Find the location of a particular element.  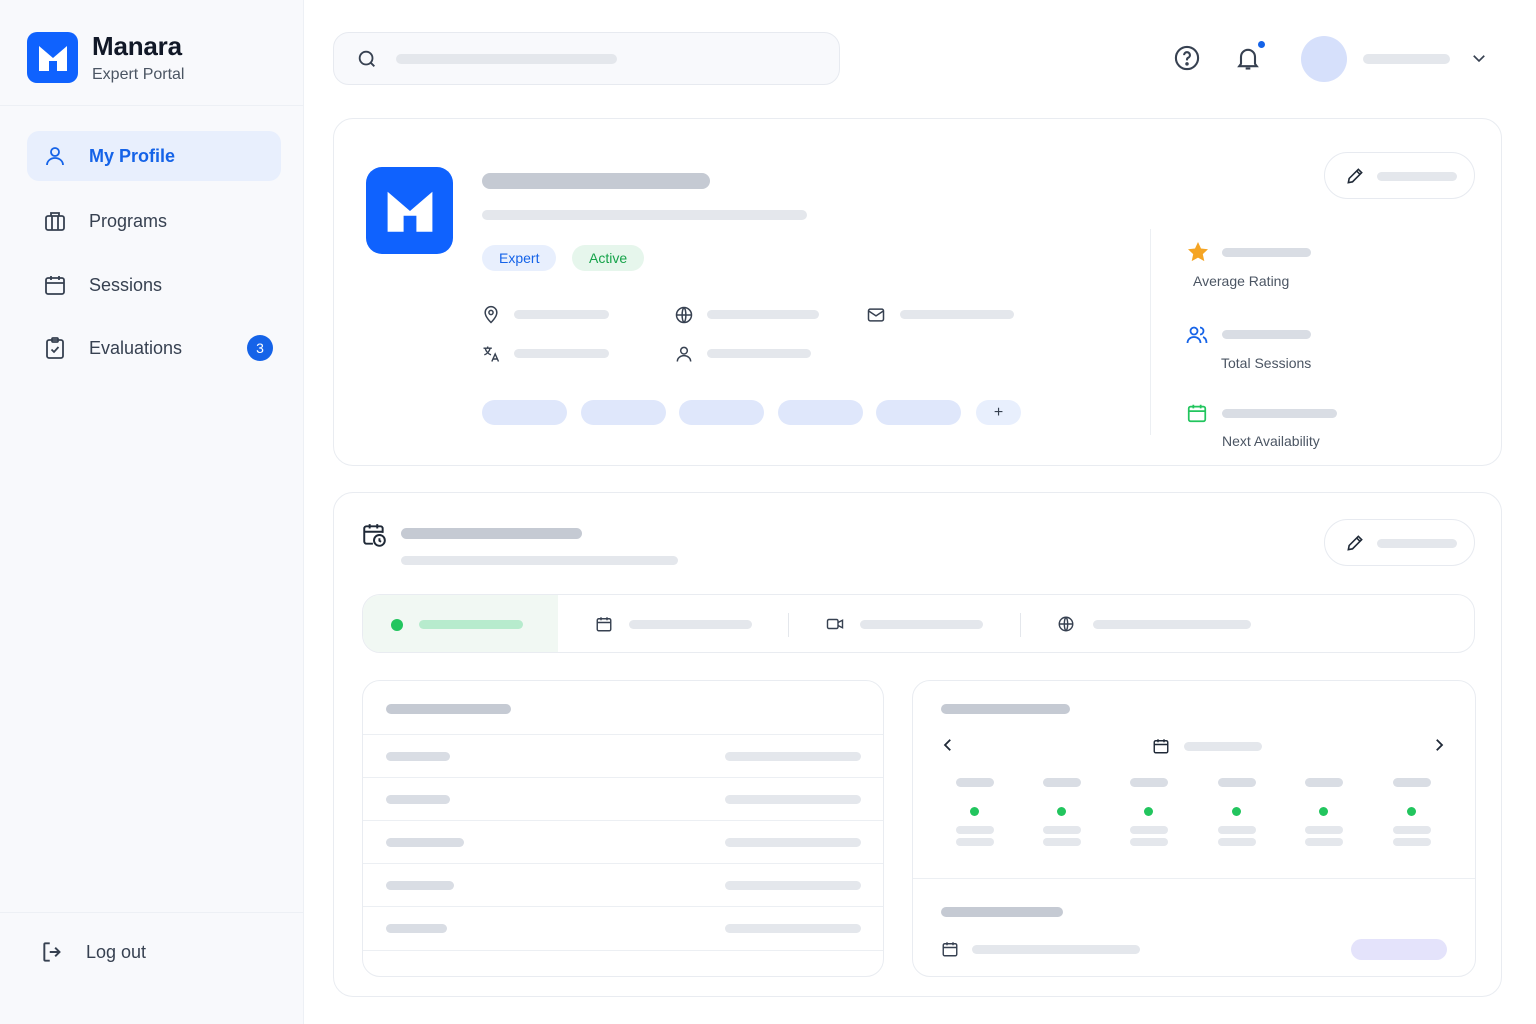

sidebar-item-programs: Programs is located at coordinates (154, 221).